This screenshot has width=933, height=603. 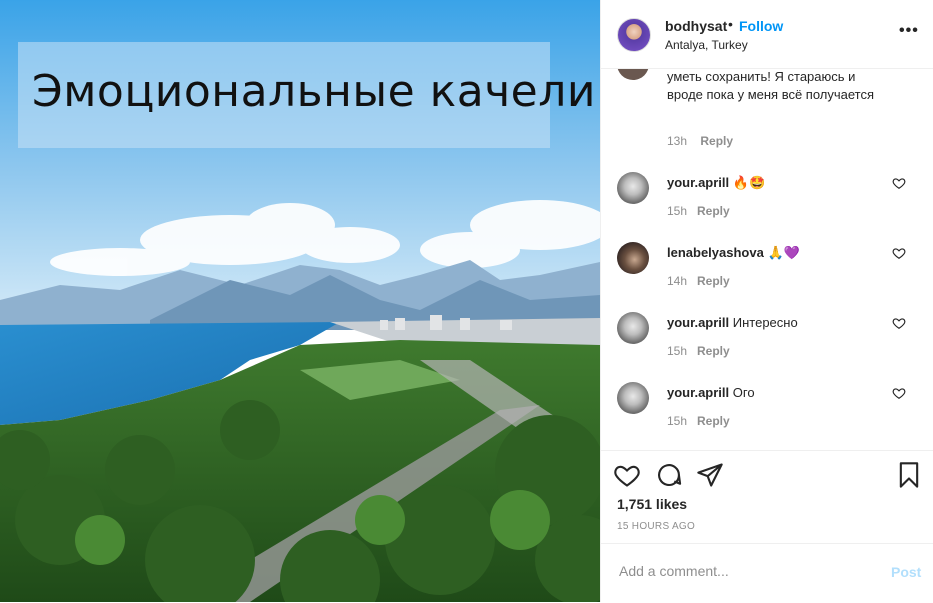 I want to click on comment-meta: 13h Reply, so click(x=705, y=141).